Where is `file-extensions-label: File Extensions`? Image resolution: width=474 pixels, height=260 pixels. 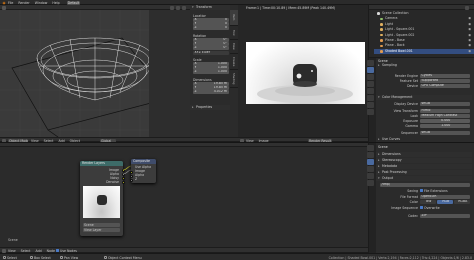
file-extensions-label: File Extensions is located at coordinates (436, 191).